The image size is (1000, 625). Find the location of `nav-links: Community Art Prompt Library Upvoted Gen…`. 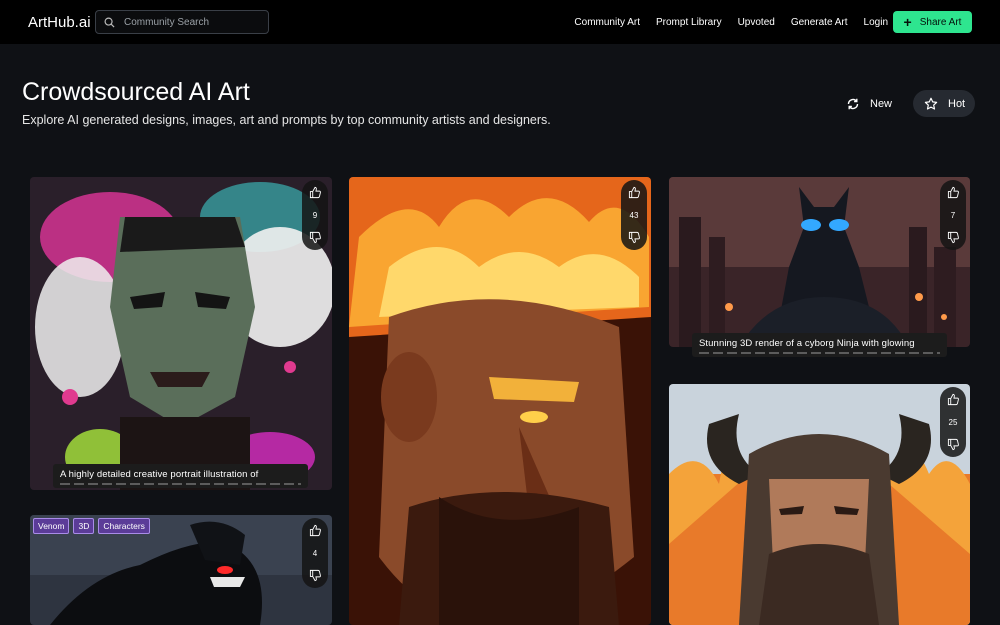

nav-links: Community Art Prompt Library Upvoted Gen… is located at coordinates (723, 22).